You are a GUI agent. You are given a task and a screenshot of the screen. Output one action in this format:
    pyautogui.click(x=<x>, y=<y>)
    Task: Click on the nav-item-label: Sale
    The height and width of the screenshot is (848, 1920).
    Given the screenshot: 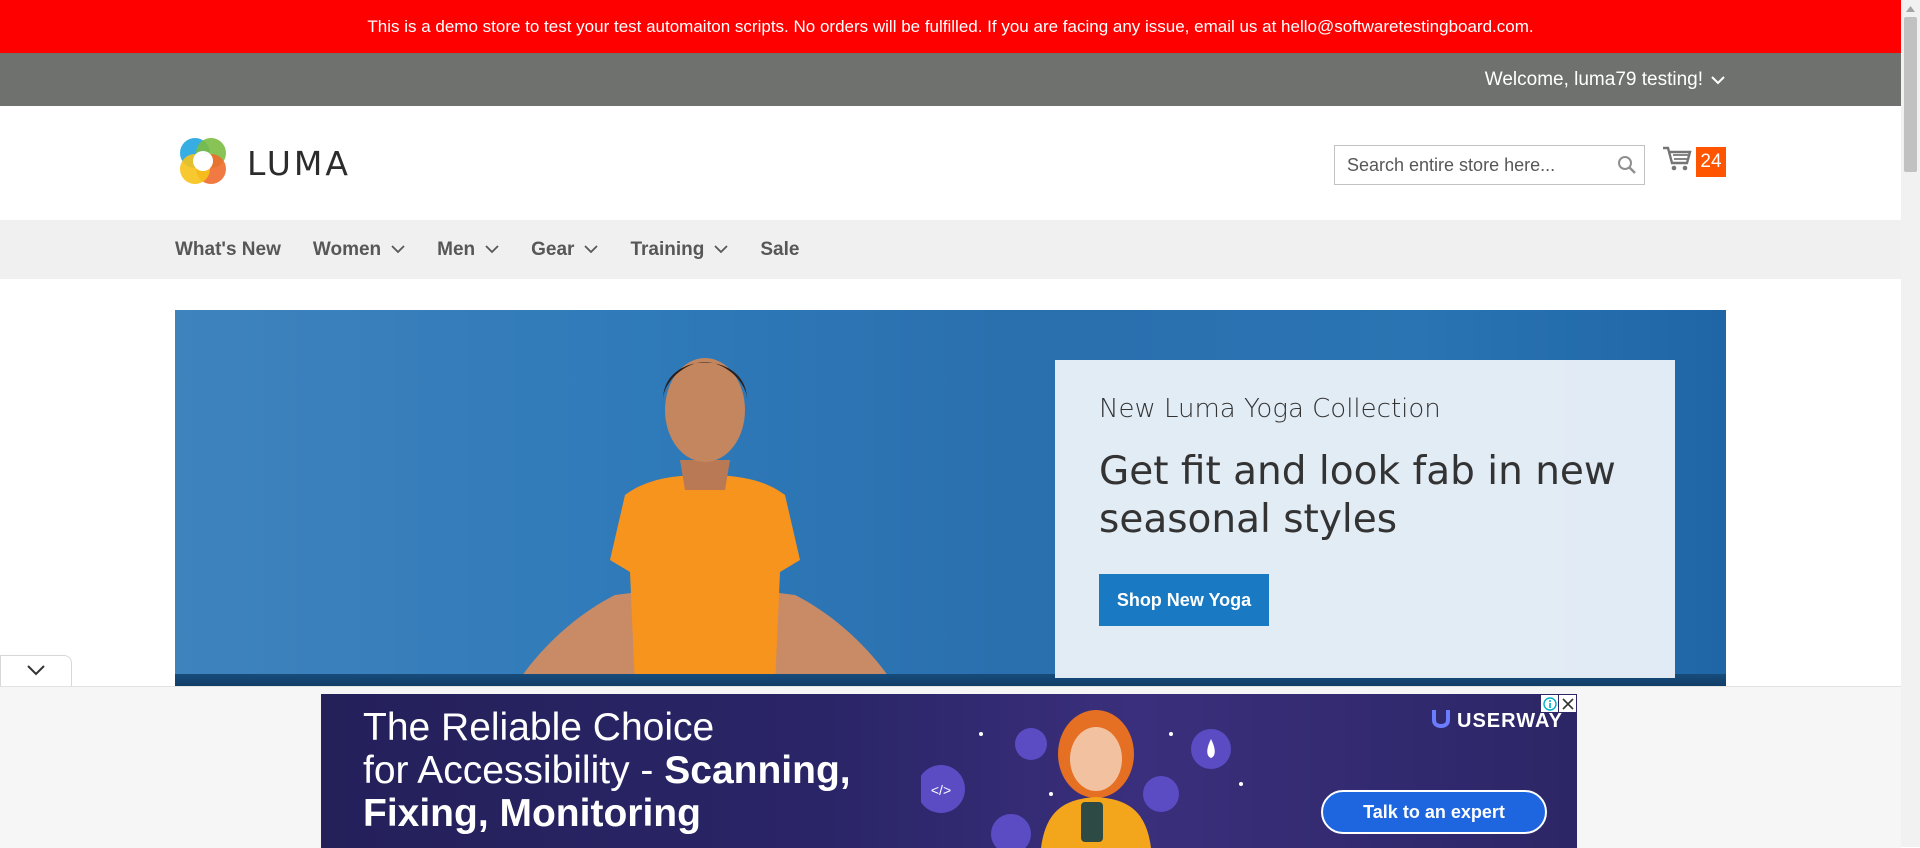 What is the action you would take?
    pyautogui.click(x=780, y=249)
    